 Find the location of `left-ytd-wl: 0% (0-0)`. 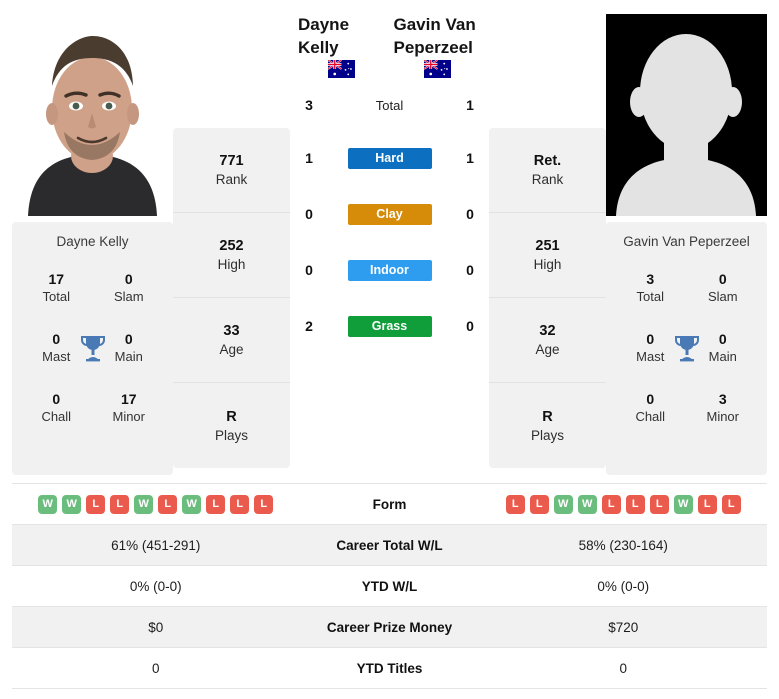

left-ytd-wl: 0% (0-0) is located at coordinates (155, 586).